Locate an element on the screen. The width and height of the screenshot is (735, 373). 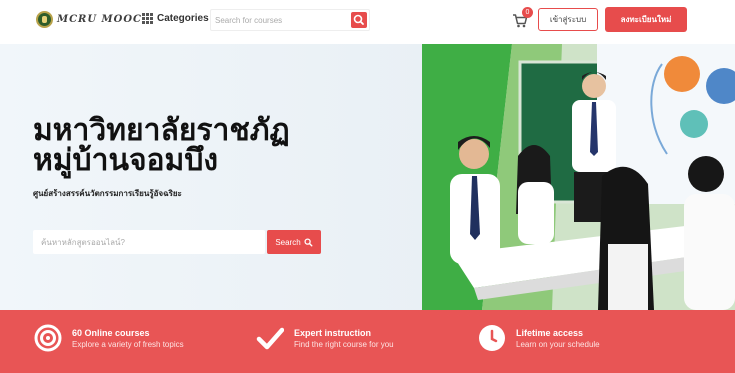
cart-button: 0 is located at coordinates (522, 18).